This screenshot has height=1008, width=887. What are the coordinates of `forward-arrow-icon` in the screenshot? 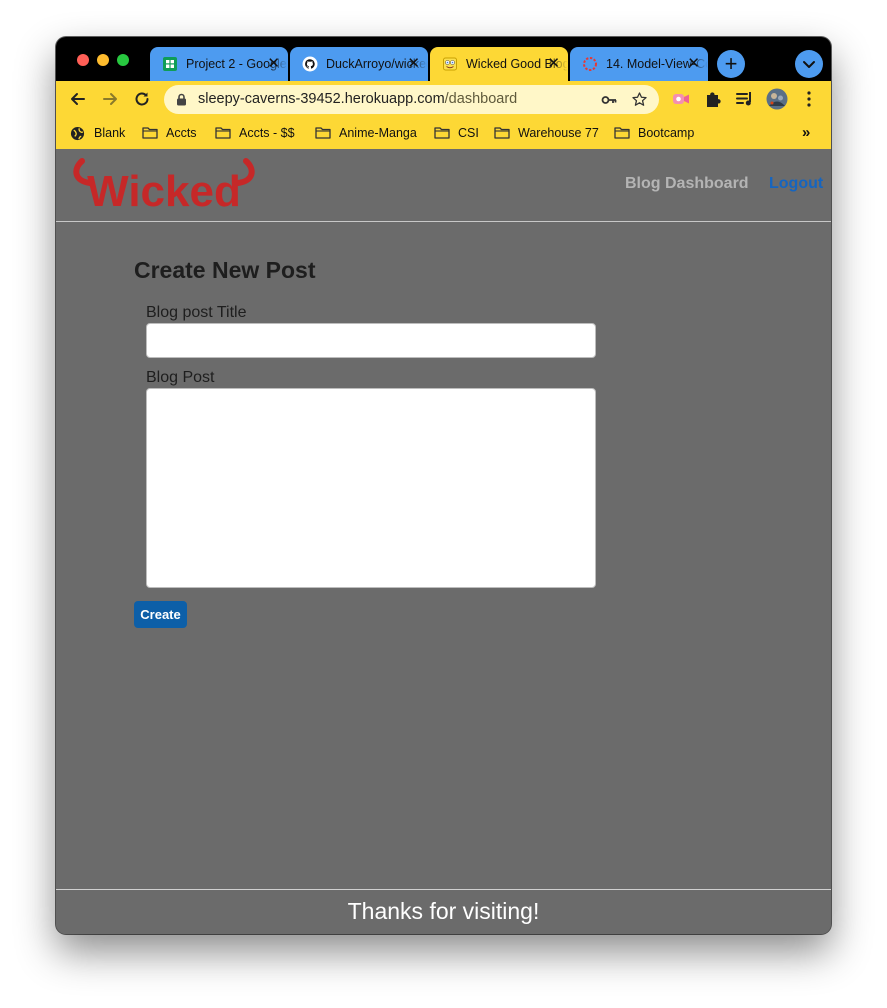 It's located at (110, 99).